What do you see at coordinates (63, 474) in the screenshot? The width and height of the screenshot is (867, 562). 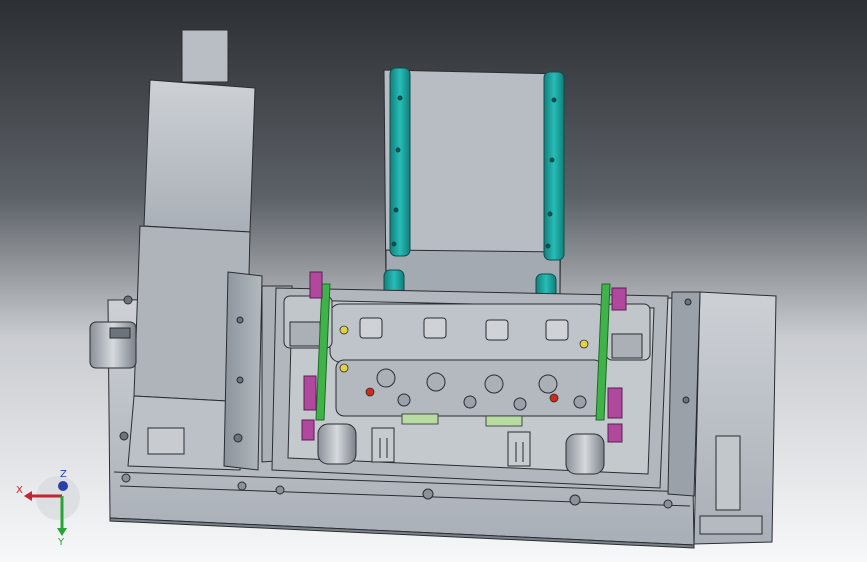 I see `triad-z-label: Z` at bounding box center [63, 474].